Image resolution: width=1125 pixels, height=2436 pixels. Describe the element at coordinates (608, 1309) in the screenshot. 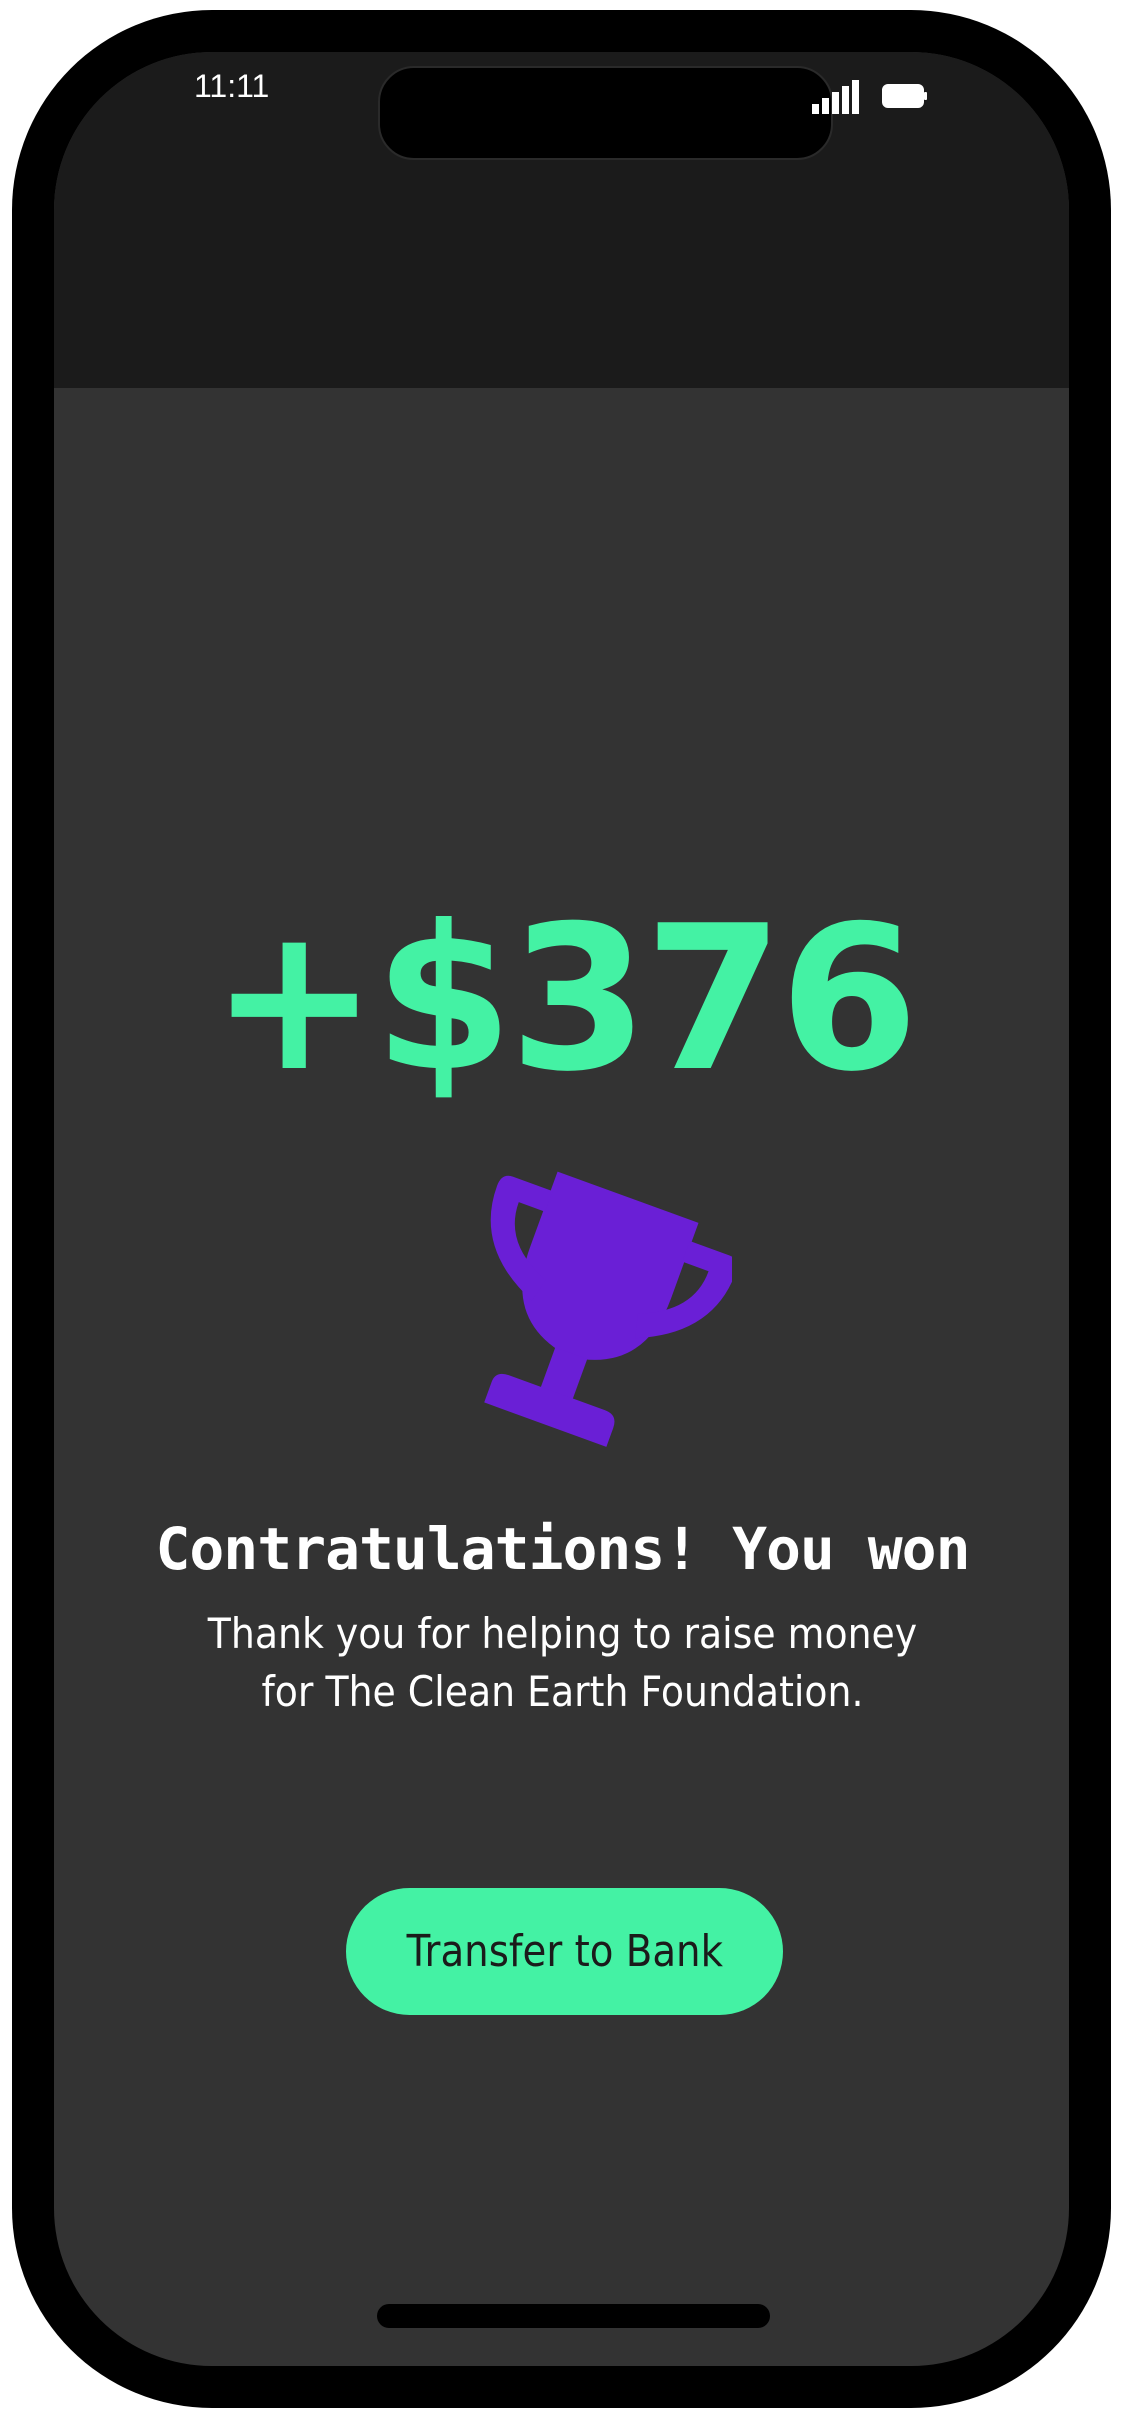

I see `trophy-icon` at that location.